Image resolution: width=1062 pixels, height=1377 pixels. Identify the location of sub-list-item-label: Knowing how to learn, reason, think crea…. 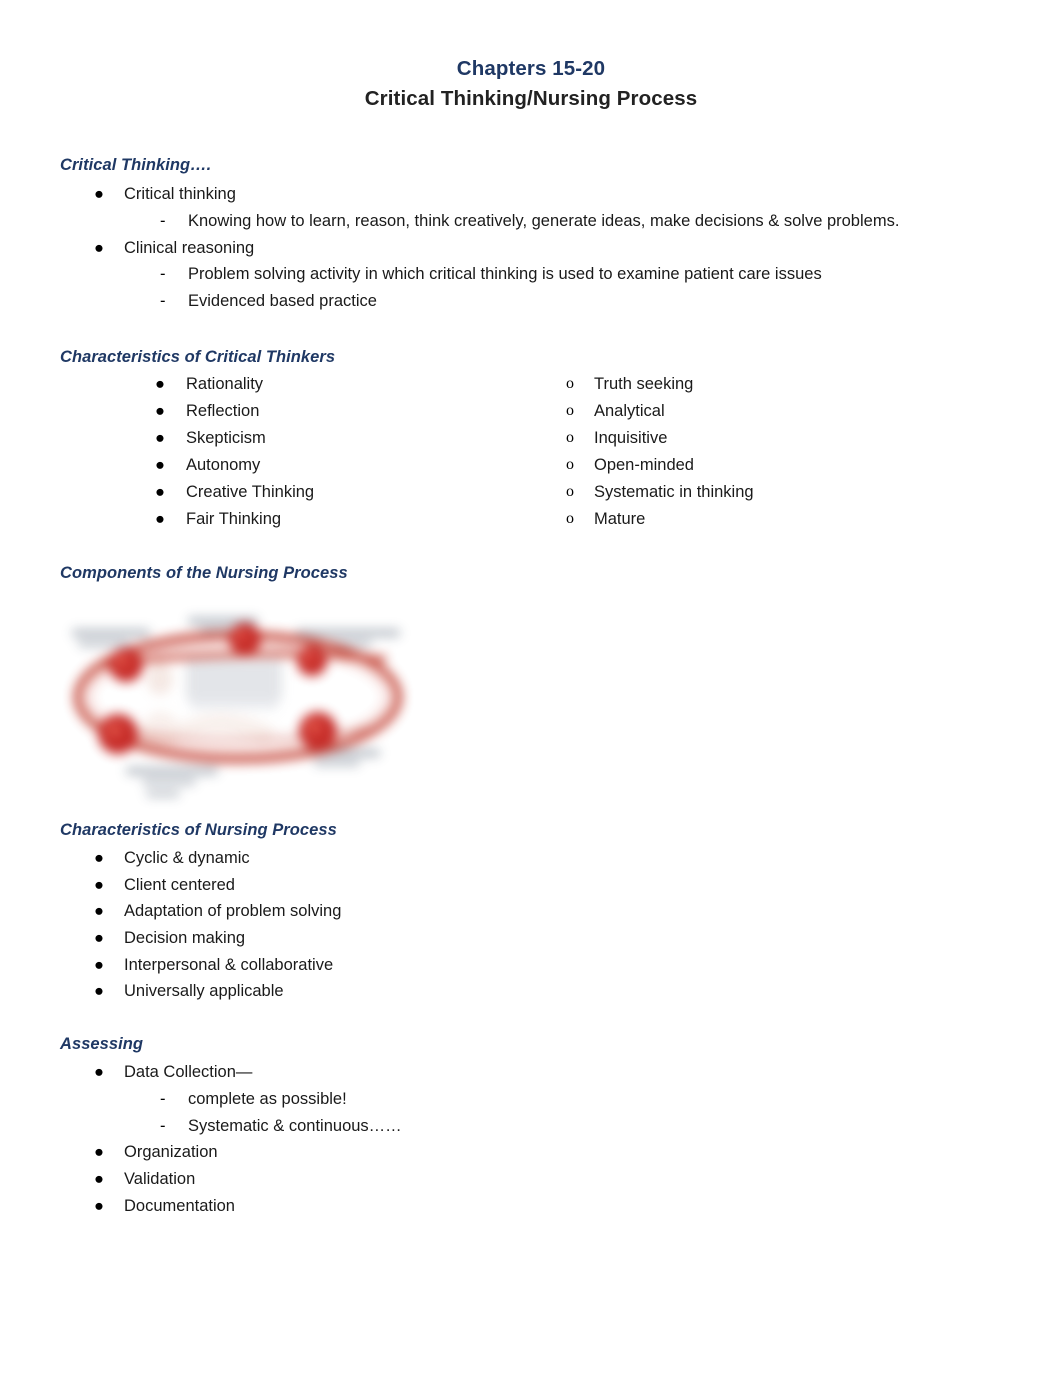
(544, 221).